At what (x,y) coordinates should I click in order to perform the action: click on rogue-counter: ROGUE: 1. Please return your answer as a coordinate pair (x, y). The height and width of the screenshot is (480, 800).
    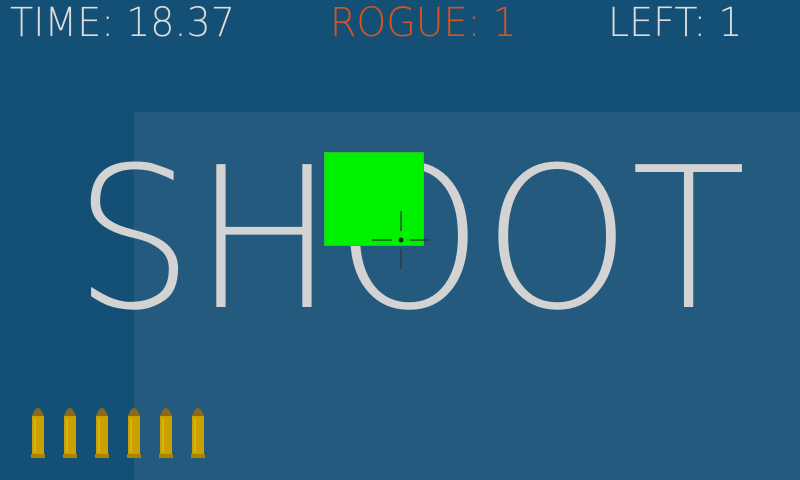
    Looking at the image, I should click on (423, 23).